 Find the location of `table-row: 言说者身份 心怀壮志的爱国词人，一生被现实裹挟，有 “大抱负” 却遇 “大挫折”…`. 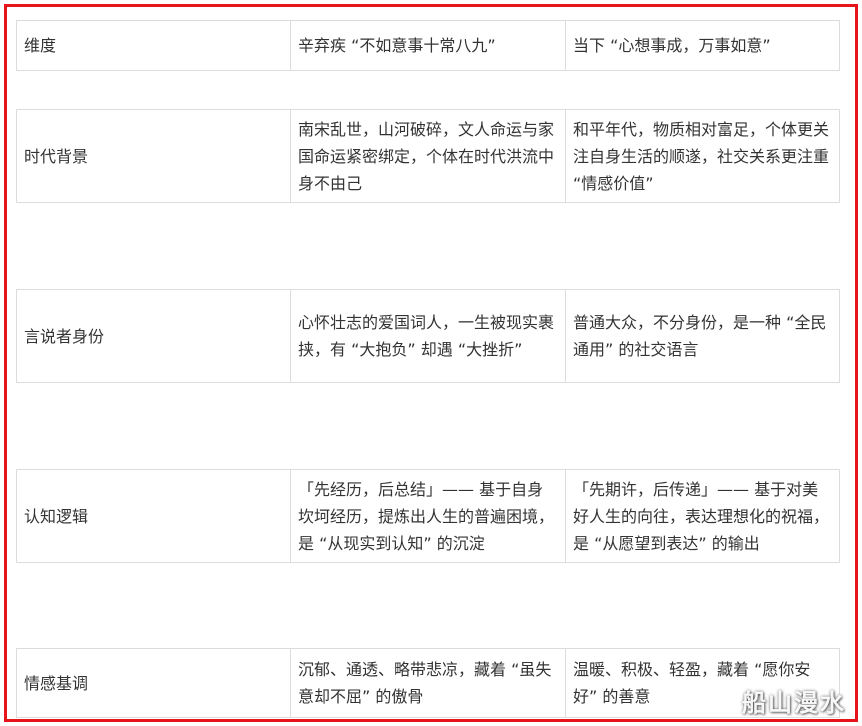

table-row: 言说者身份 心怀壮志的爱国词人，一生被现实裹挟，有 “大抱负” 却遇 “大挫折”… is located at coordinates (428, 336).